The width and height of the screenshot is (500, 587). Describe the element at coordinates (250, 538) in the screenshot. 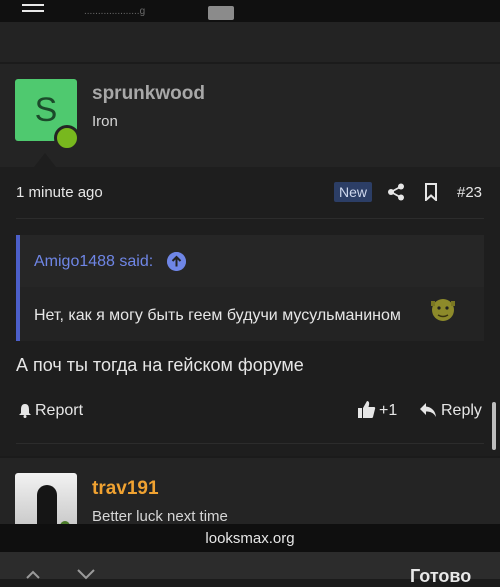

I see `url-text: looksmax.org` at that location.